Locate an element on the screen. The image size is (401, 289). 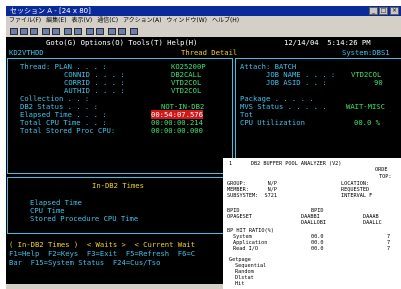
report-readio-value: 00.0 is located at coordinates (317, 249).